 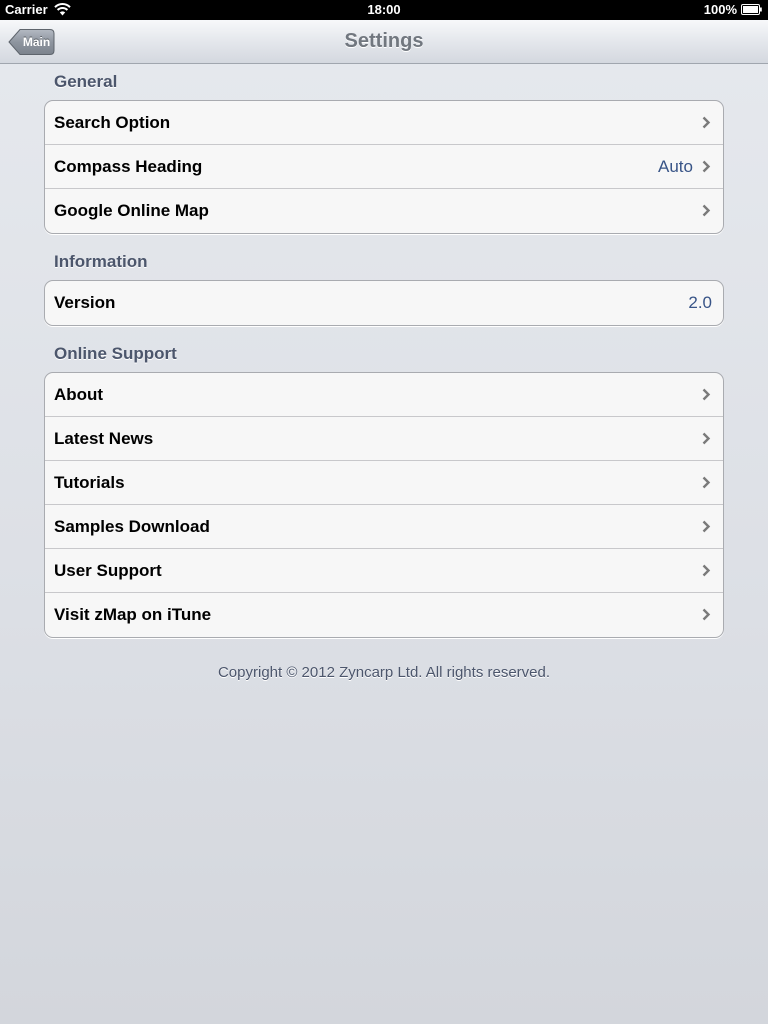 I want to click on row-value: Auto, so click(x=675, y=166).